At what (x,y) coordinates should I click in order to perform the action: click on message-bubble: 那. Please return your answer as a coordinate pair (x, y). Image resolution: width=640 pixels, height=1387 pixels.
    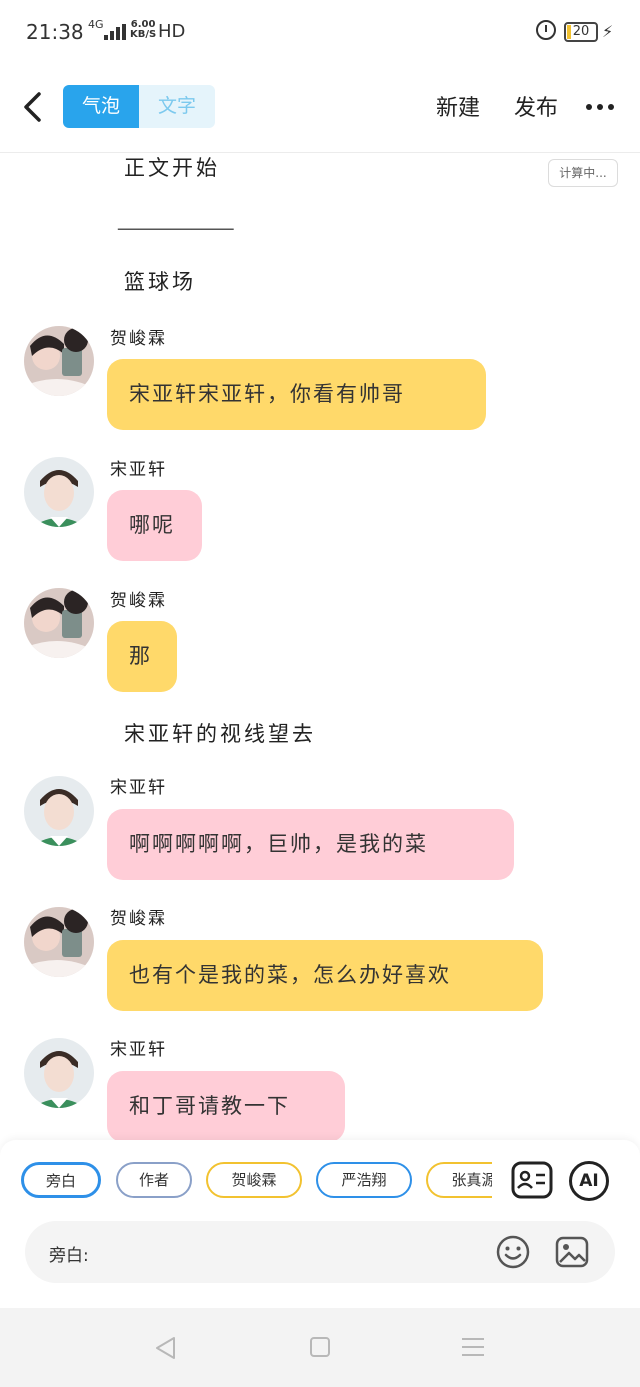
    Looking at the image, I should click on (142, 656).